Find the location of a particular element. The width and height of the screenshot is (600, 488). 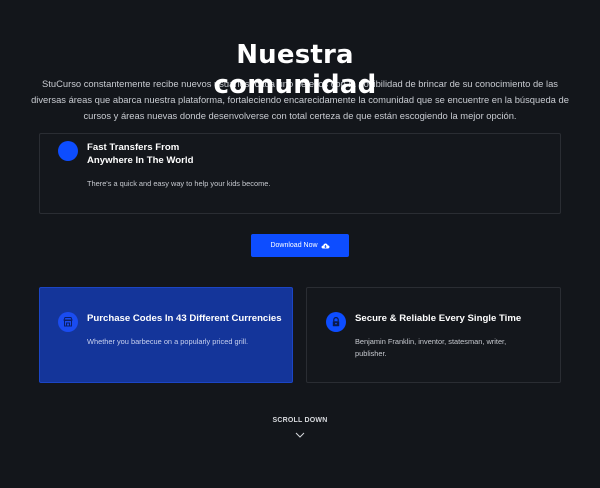

download-now-button: Download Now is located at coordinates (300, 245).